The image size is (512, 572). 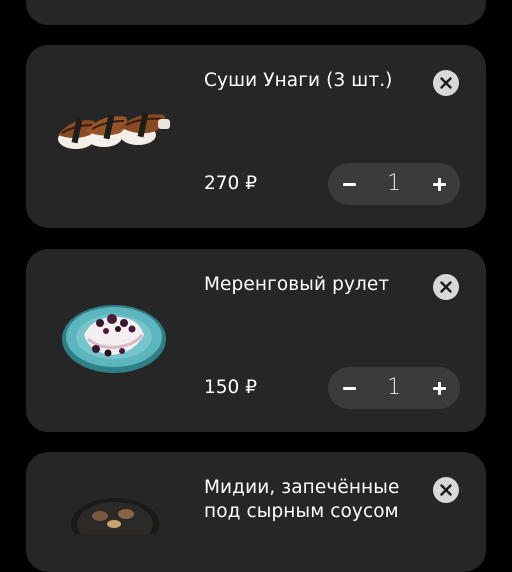 What do you see at coordinates (297, 284) in the screenshot?
I see `item-title: Меренговый рулет` at bounding box center [297, 284].